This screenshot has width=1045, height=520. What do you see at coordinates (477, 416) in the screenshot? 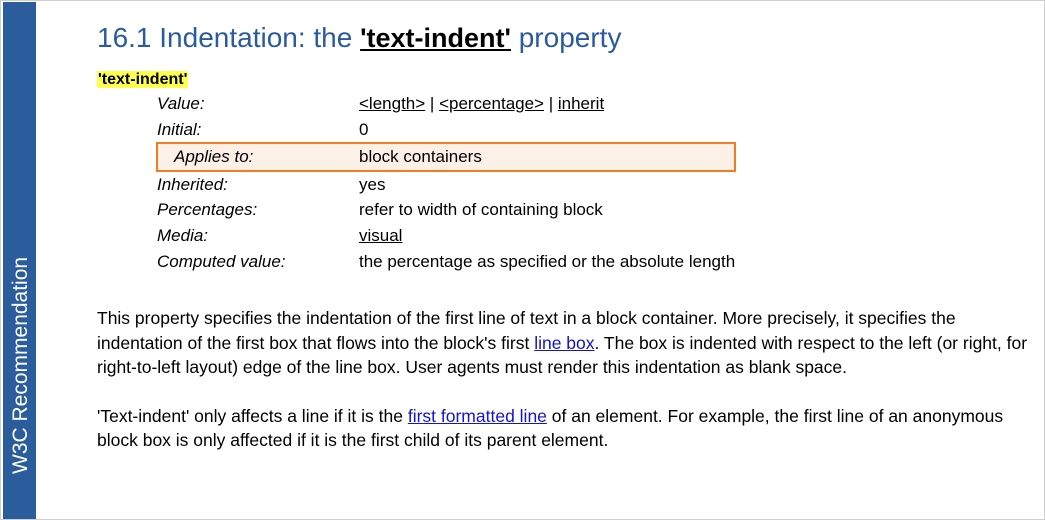
I see `link-first-formatted-line: first formatted line` at bounding box center [477, 416].